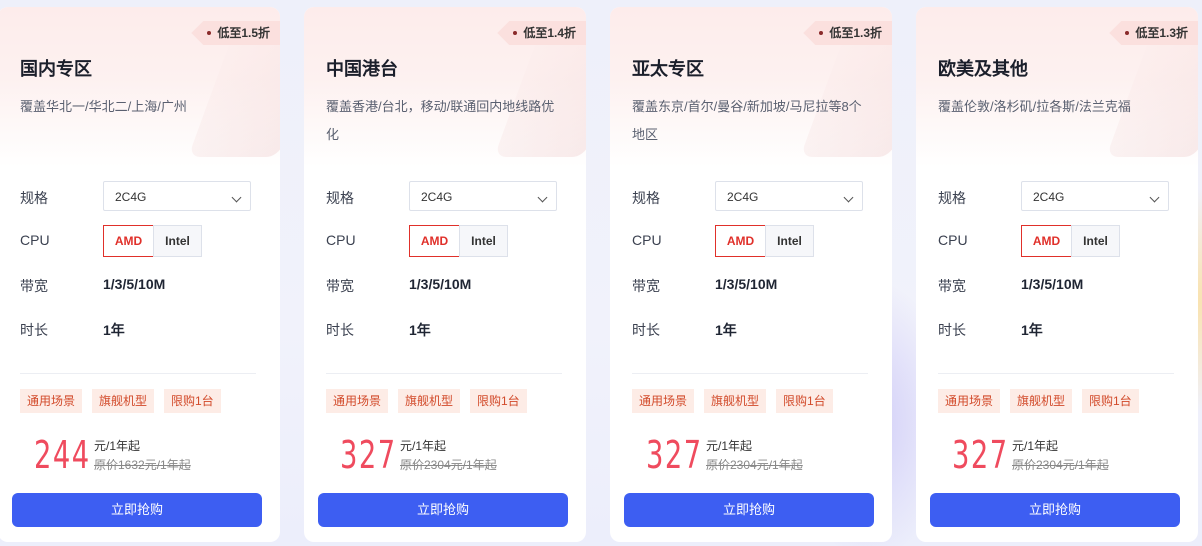 This screenshot has height=546, width=1202. Describe the element at coordinates (668, 69) in the screenshot. I see `card-title: 亚太专区` at that location.